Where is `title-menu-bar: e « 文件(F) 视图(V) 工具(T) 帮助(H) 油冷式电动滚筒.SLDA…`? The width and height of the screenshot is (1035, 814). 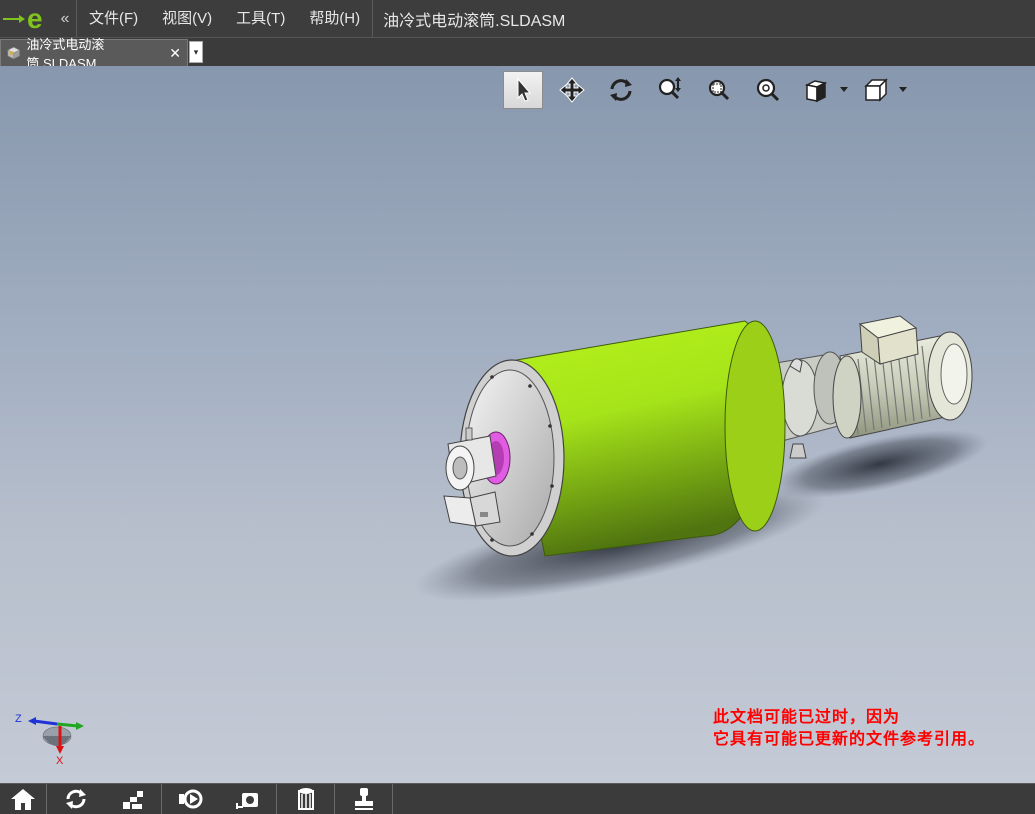 title-menu-bar: e « 文件(F) 视图(V) 工具(T) 帮助(H) 油冷式电动滚筒.SLDA… is located at coordinates (517, 19).